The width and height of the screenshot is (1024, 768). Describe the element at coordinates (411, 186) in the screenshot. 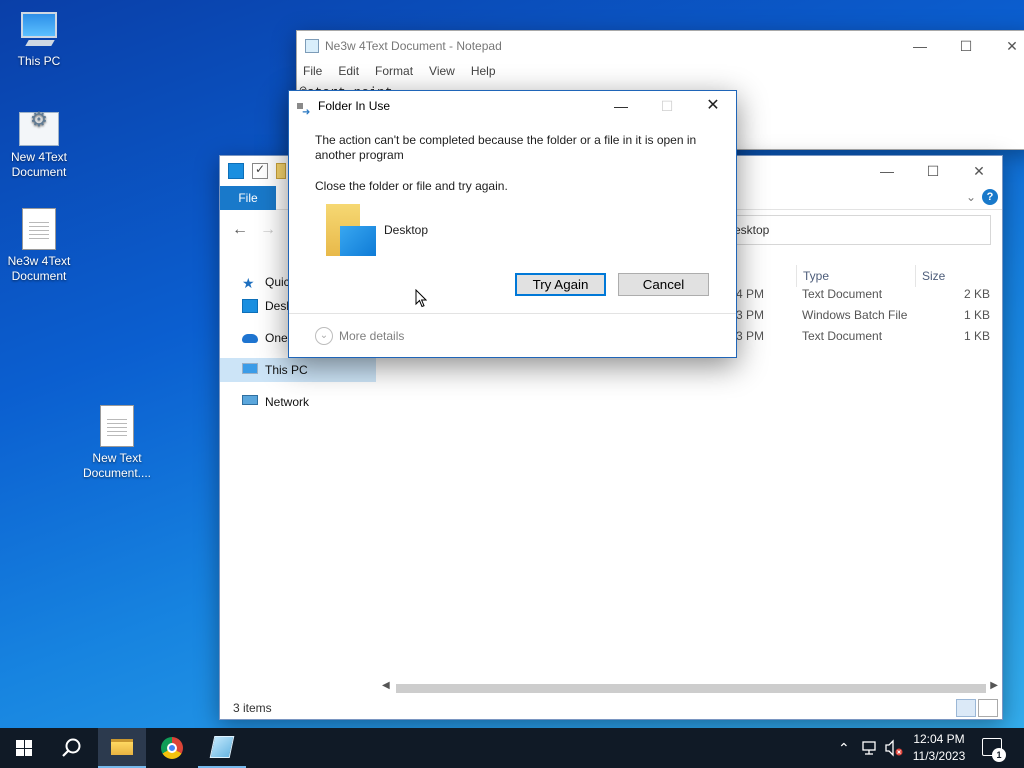

I see `dialog-instruction: Close the folder or file and try again.` at that location.